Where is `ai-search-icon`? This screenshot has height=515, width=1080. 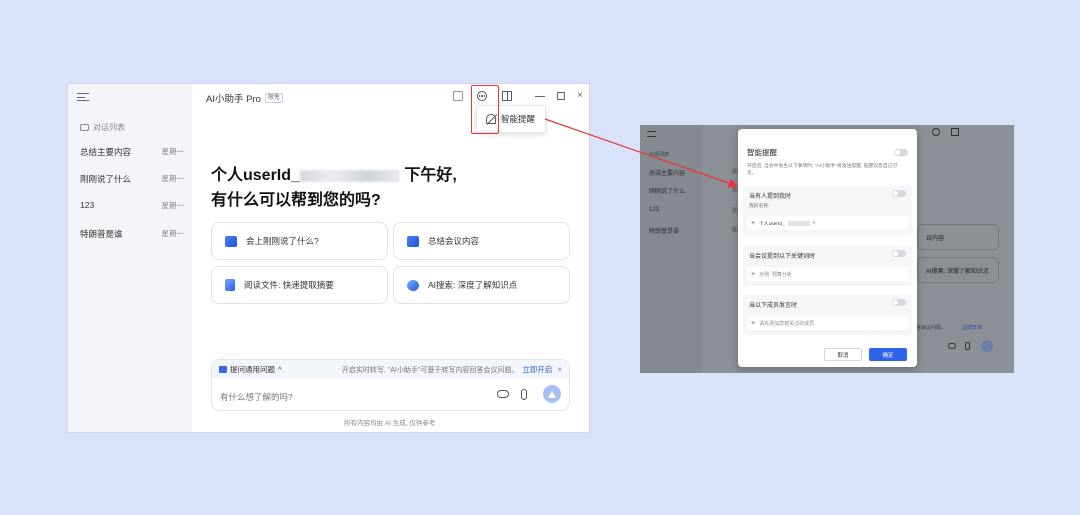 ai-search-icon is located at coordinates (413, 285).